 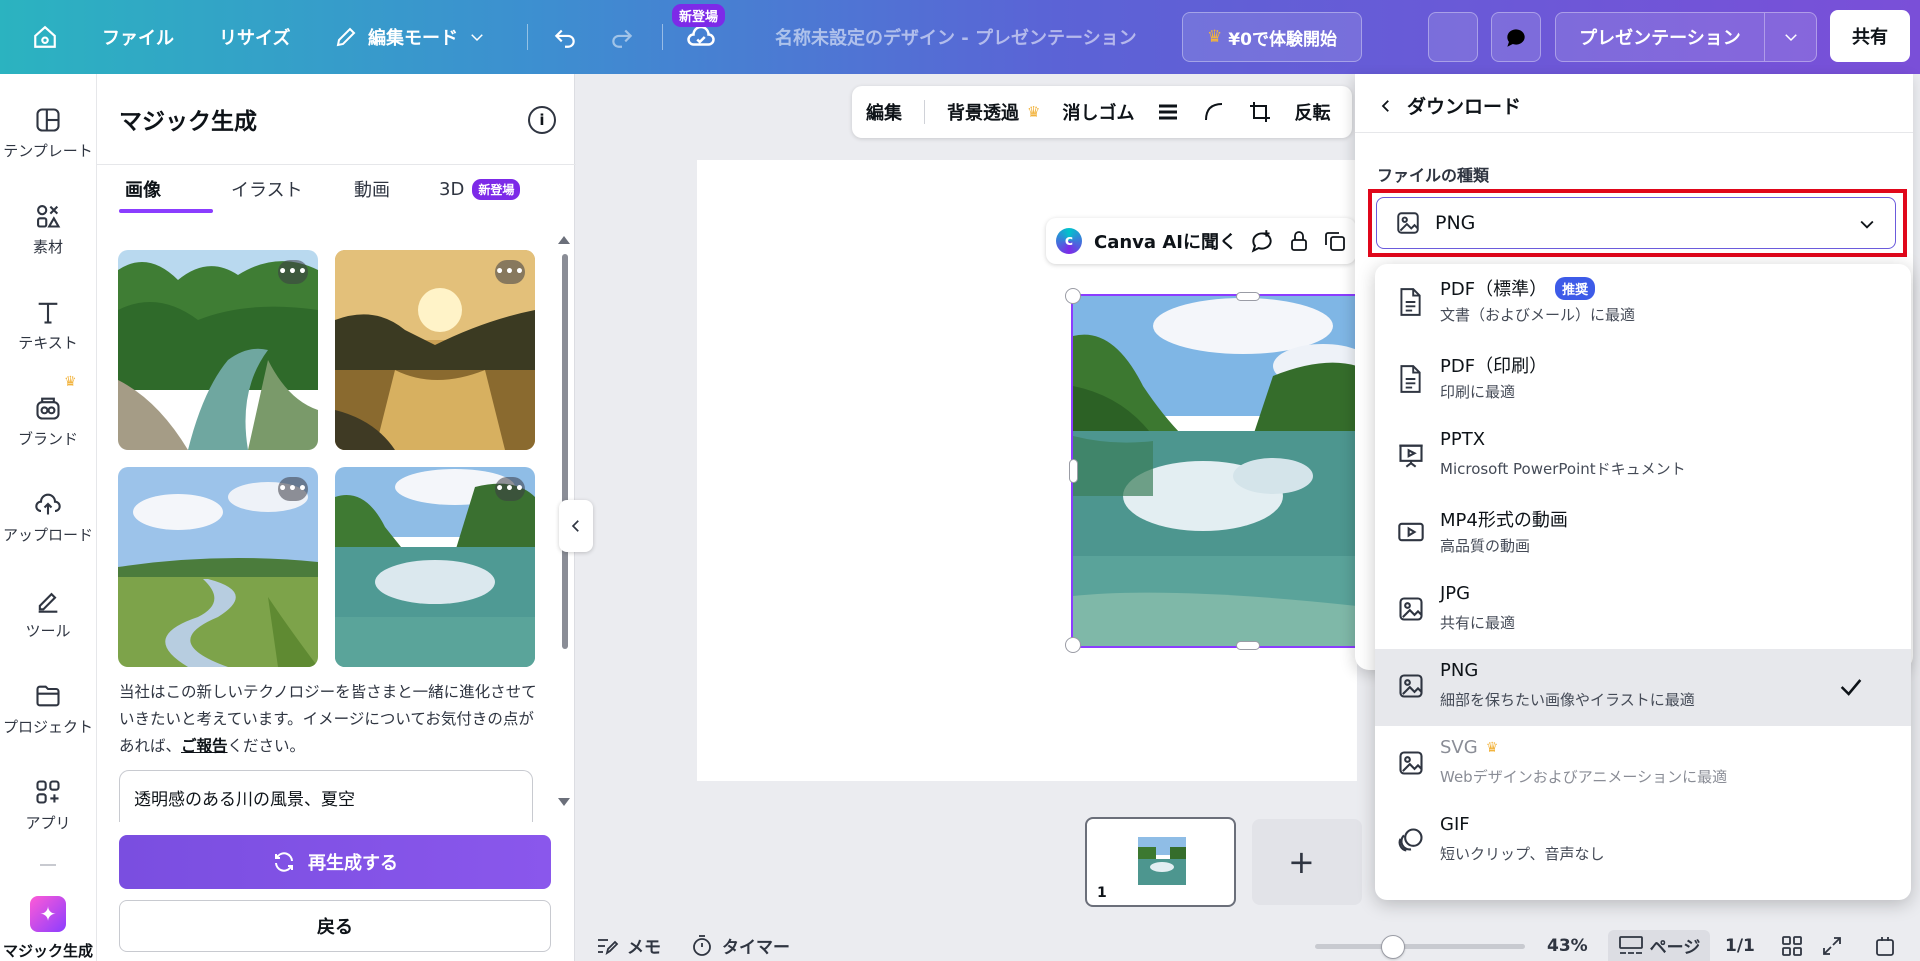 What do you see at coordinates (1660, 37) in the screenshot?
I see `present-button: プレゼンテーション` at bounding box center [1660, 37].